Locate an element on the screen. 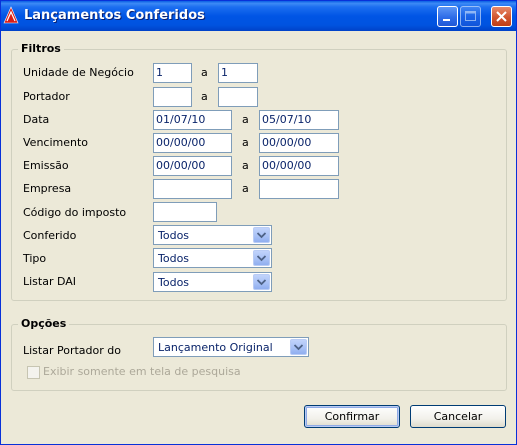  title-bar: Lançamentos Conferidos is located at coordinates (258, 16).